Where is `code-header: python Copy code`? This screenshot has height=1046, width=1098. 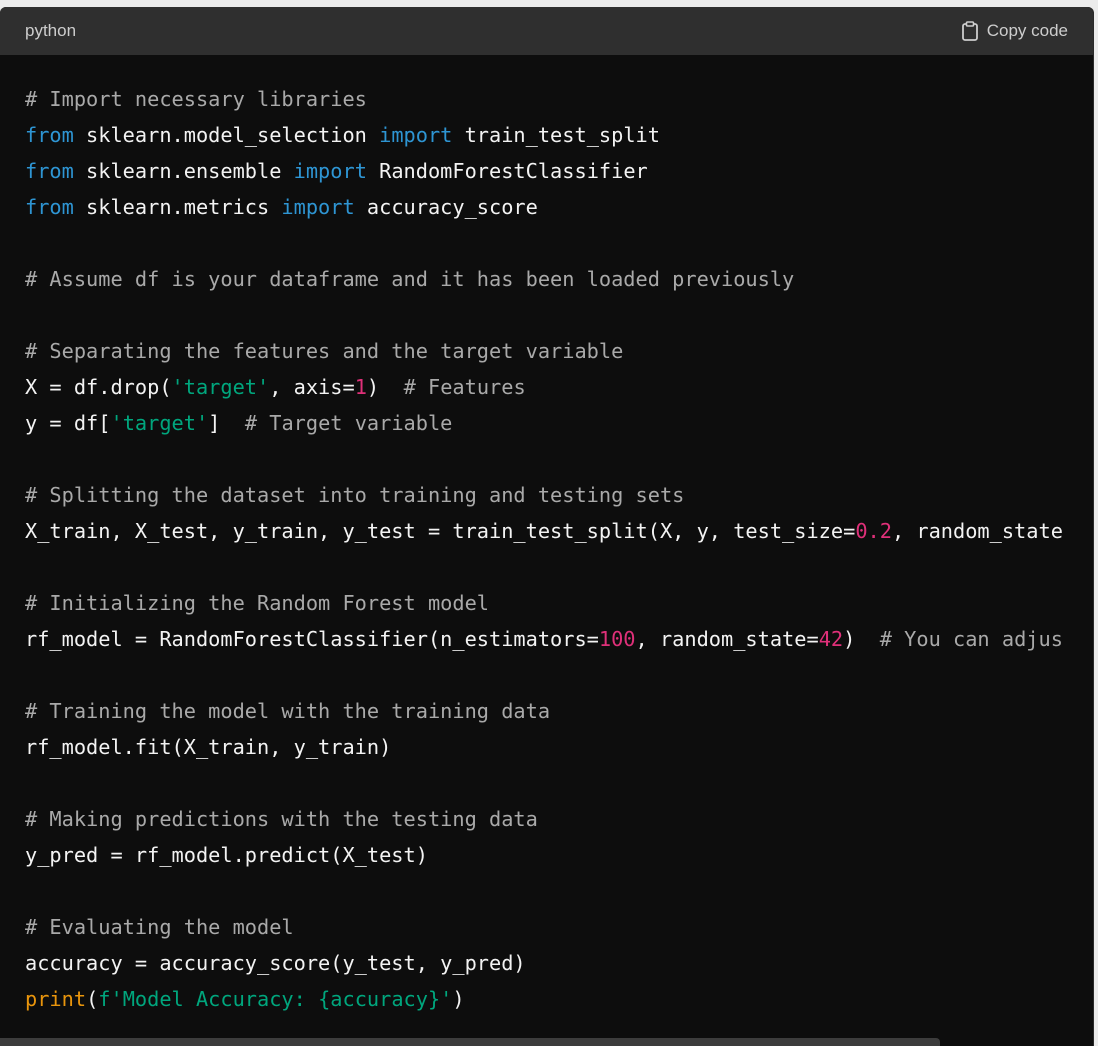 code-header: python Copy code is located at coordinates (546, 31).